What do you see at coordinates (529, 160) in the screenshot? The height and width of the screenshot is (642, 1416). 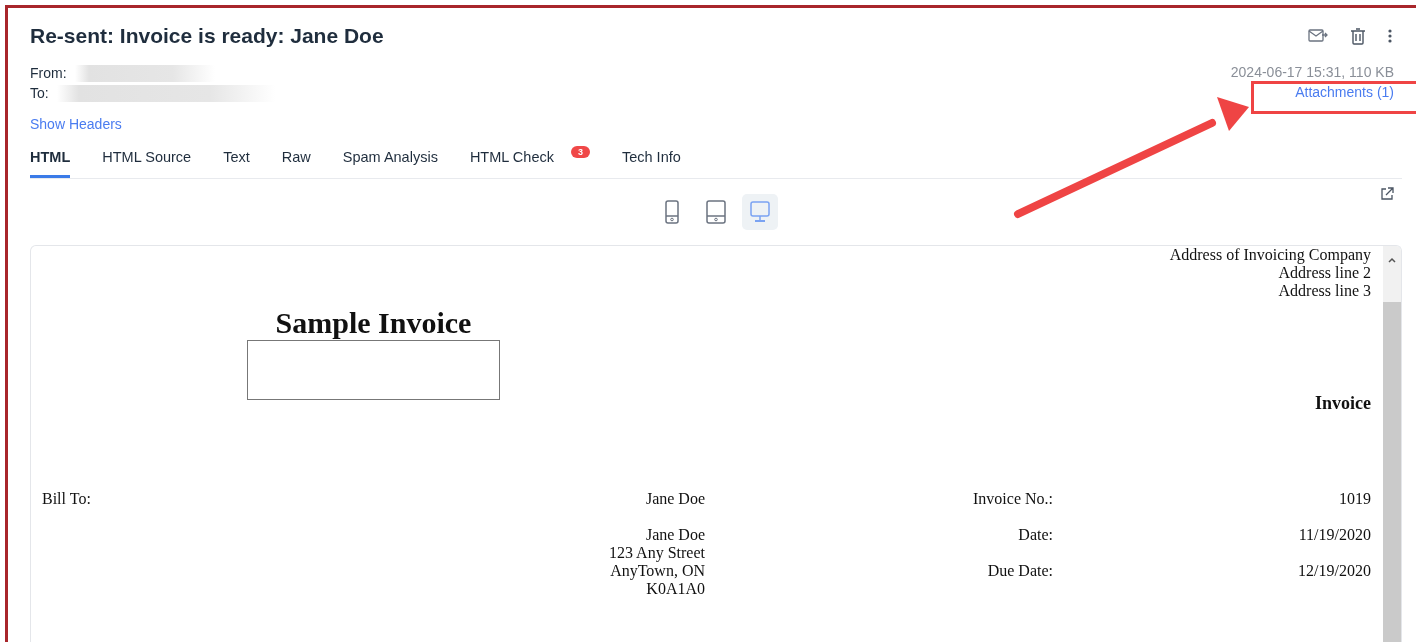 I see `view-tab: HTML Check 3` at bounding box center [529, 160].